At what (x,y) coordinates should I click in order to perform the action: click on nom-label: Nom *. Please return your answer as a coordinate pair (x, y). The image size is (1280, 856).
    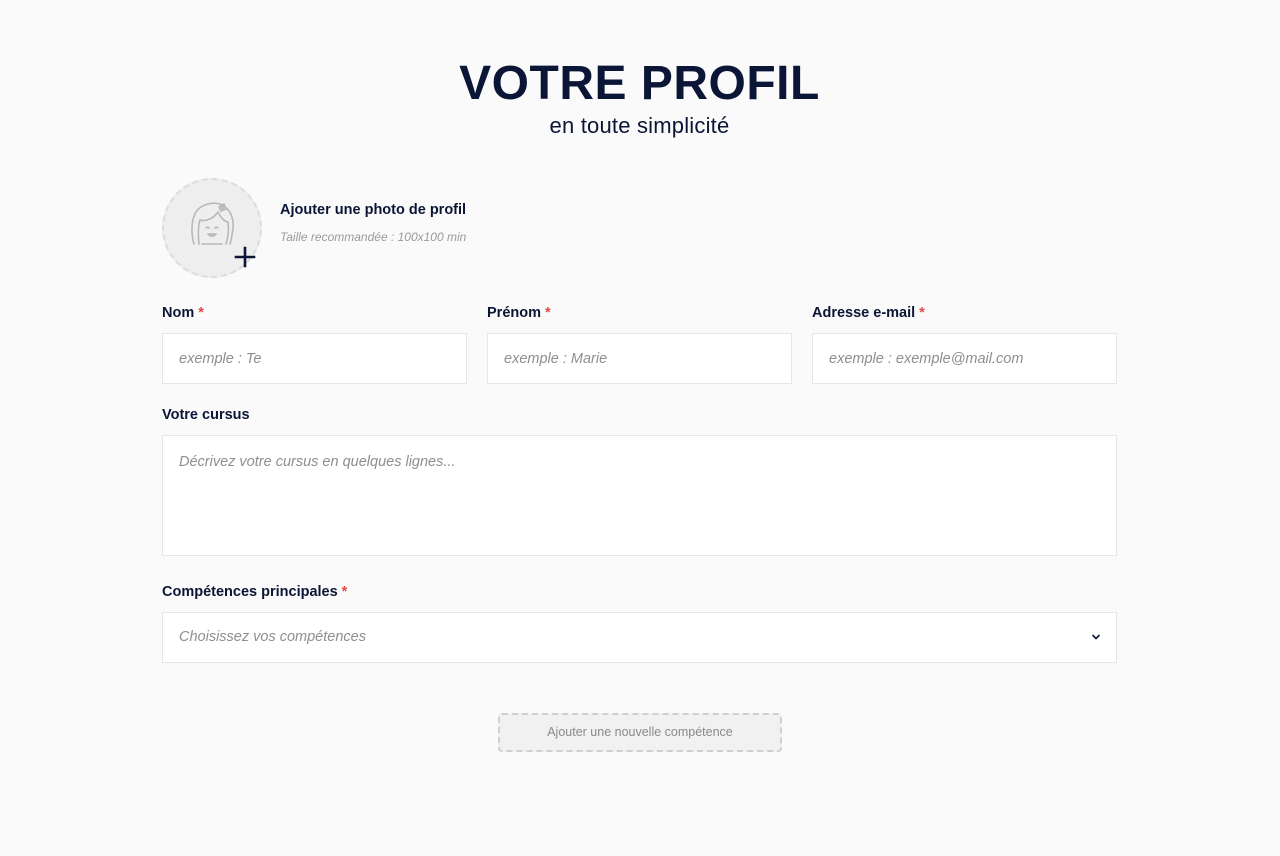
    Looking at the image, I should click on (183, 313).